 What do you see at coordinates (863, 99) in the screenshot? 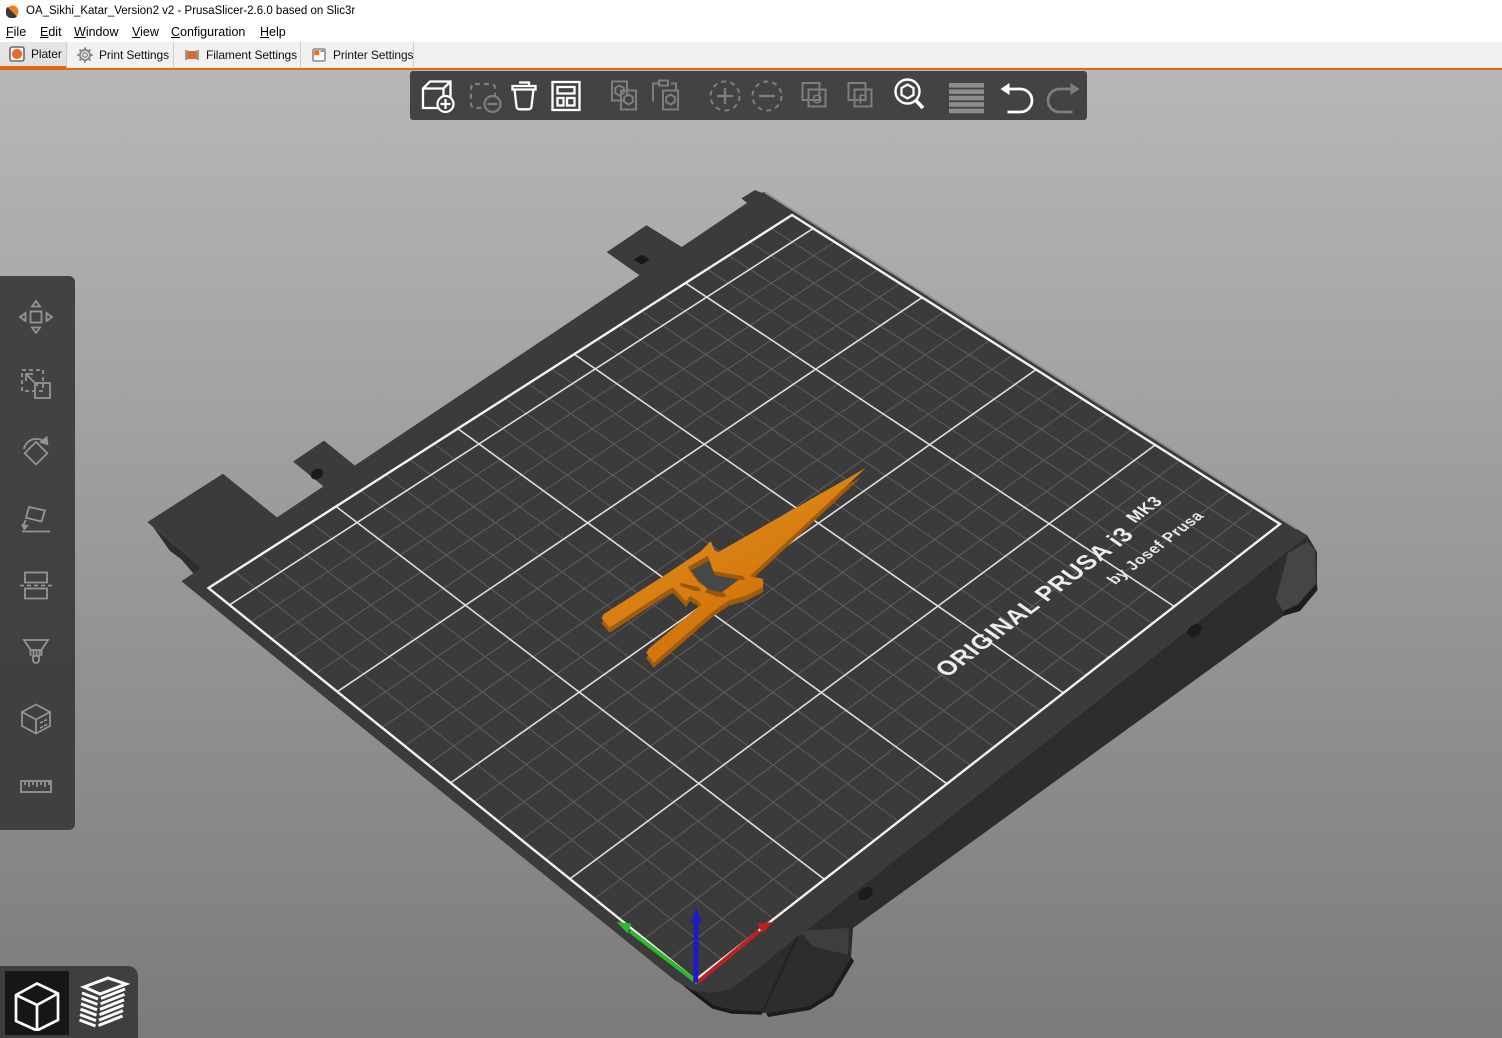
I see `svg-text: P` at bounding box center [863, 99].